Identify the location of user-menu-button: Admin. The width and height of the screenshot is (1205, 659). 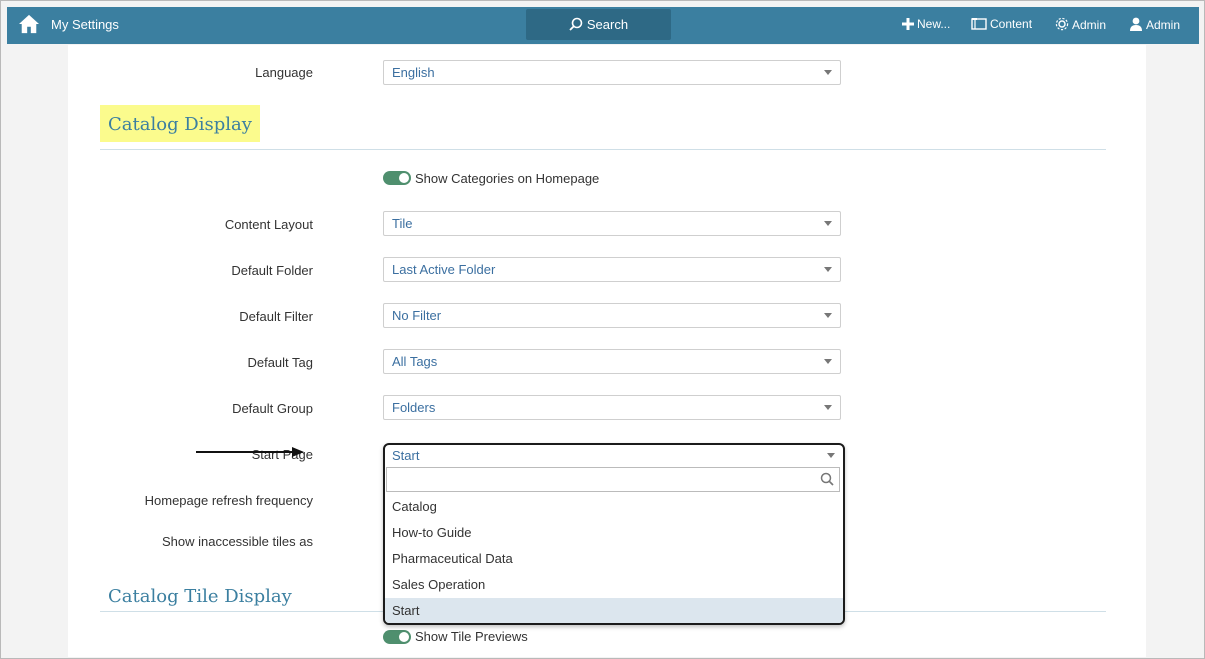
(1154, 24).